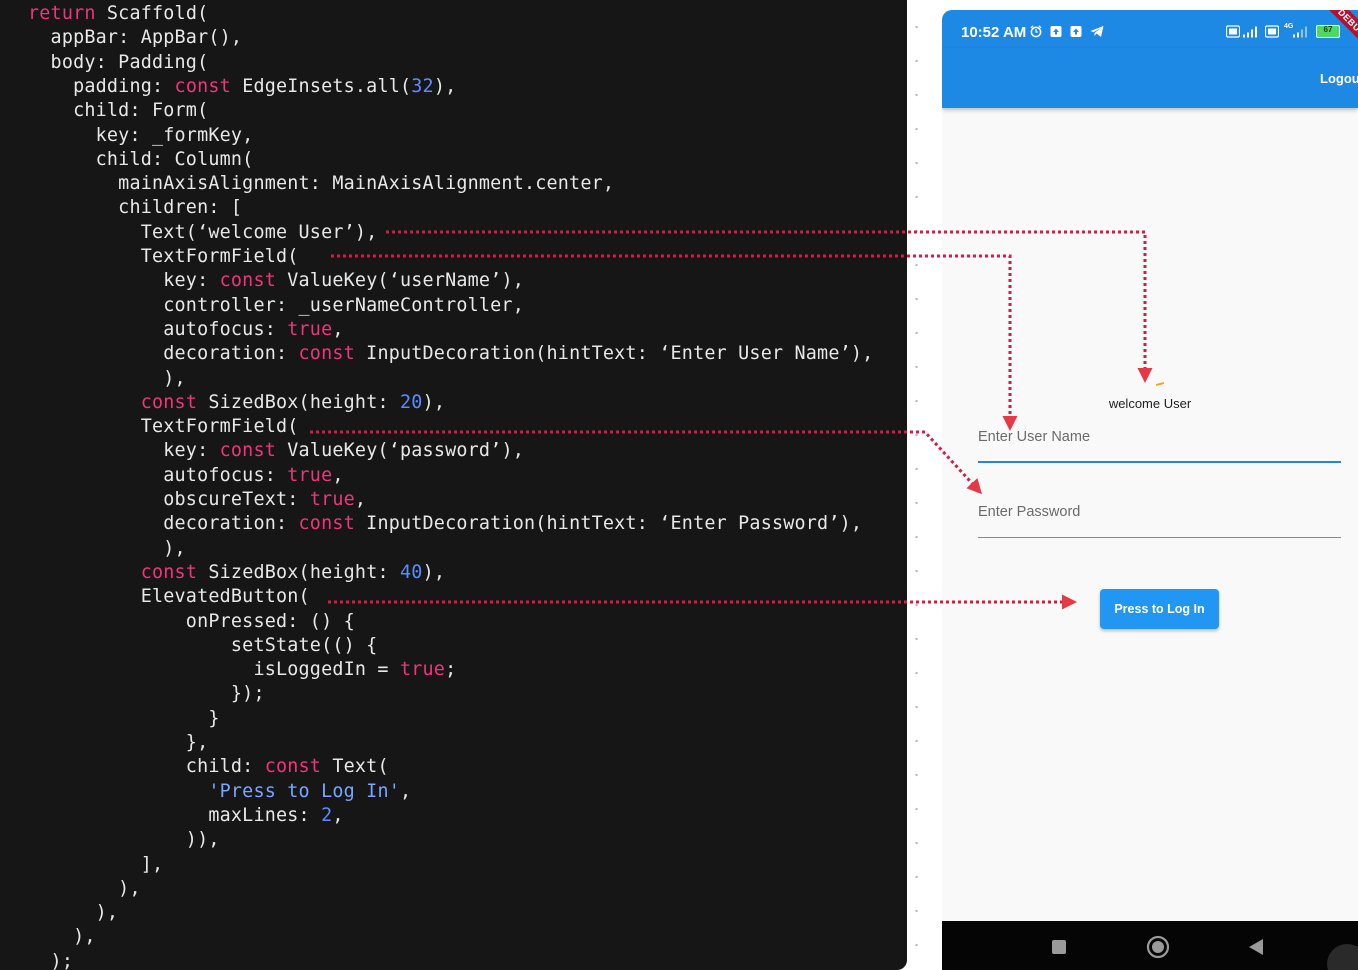  I want to click on code-line: child: Column(, so click(141, 160).